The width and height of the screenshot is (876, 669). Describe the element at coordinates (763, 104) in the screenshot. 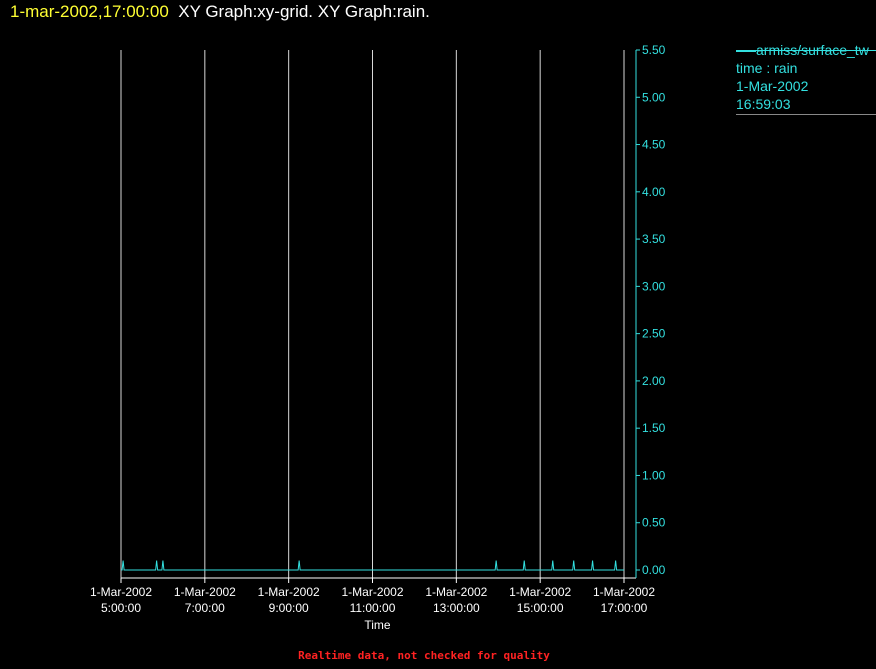

I see `legend-time: 16:59:03` at that location.